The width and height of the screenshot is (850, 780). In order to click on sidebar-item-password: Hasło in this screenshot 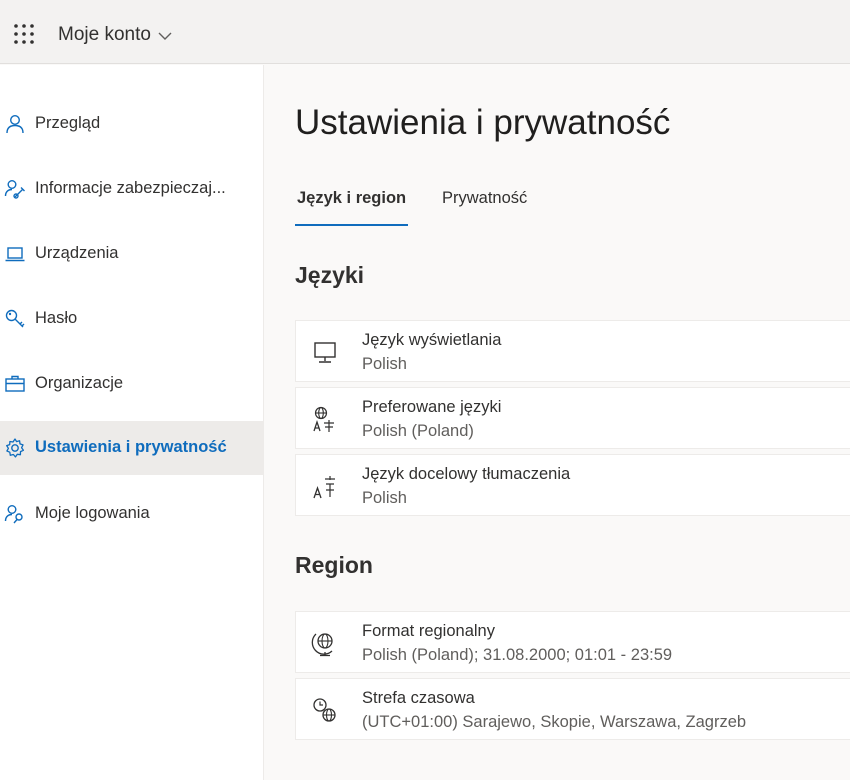, I will do `click(132, 319)`.